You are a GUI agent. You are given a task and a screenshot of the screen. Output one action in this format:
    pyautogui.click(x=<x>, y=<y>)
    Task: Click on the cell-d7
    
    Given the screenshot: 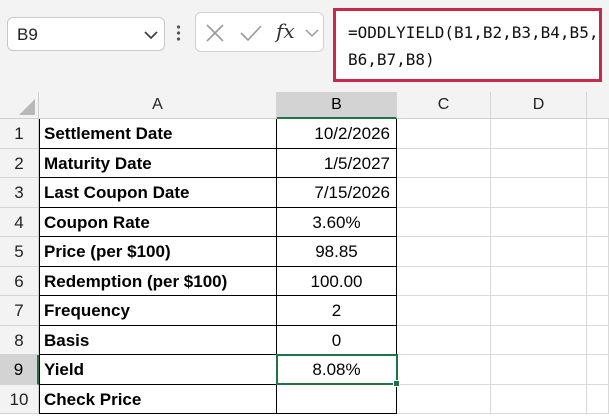 What is the action you would take?
    pyautogui.click(x=539, y=311)
    